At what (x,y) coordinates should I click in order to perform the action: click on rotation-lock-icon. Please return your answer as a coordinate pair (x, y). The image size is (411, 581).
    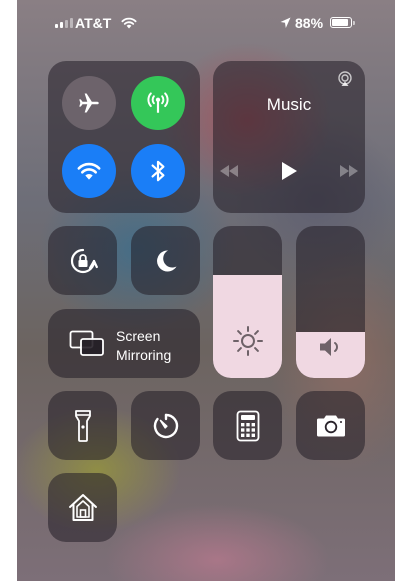
    Looking at the image, I should click on (84, 260).